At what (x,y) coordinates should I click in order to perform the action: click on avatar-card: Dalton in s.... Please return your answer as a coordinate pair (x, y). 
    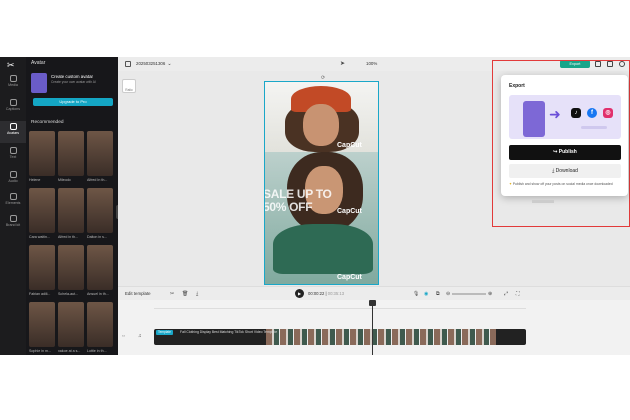
    Looking at the image, I should click on (100, 216).